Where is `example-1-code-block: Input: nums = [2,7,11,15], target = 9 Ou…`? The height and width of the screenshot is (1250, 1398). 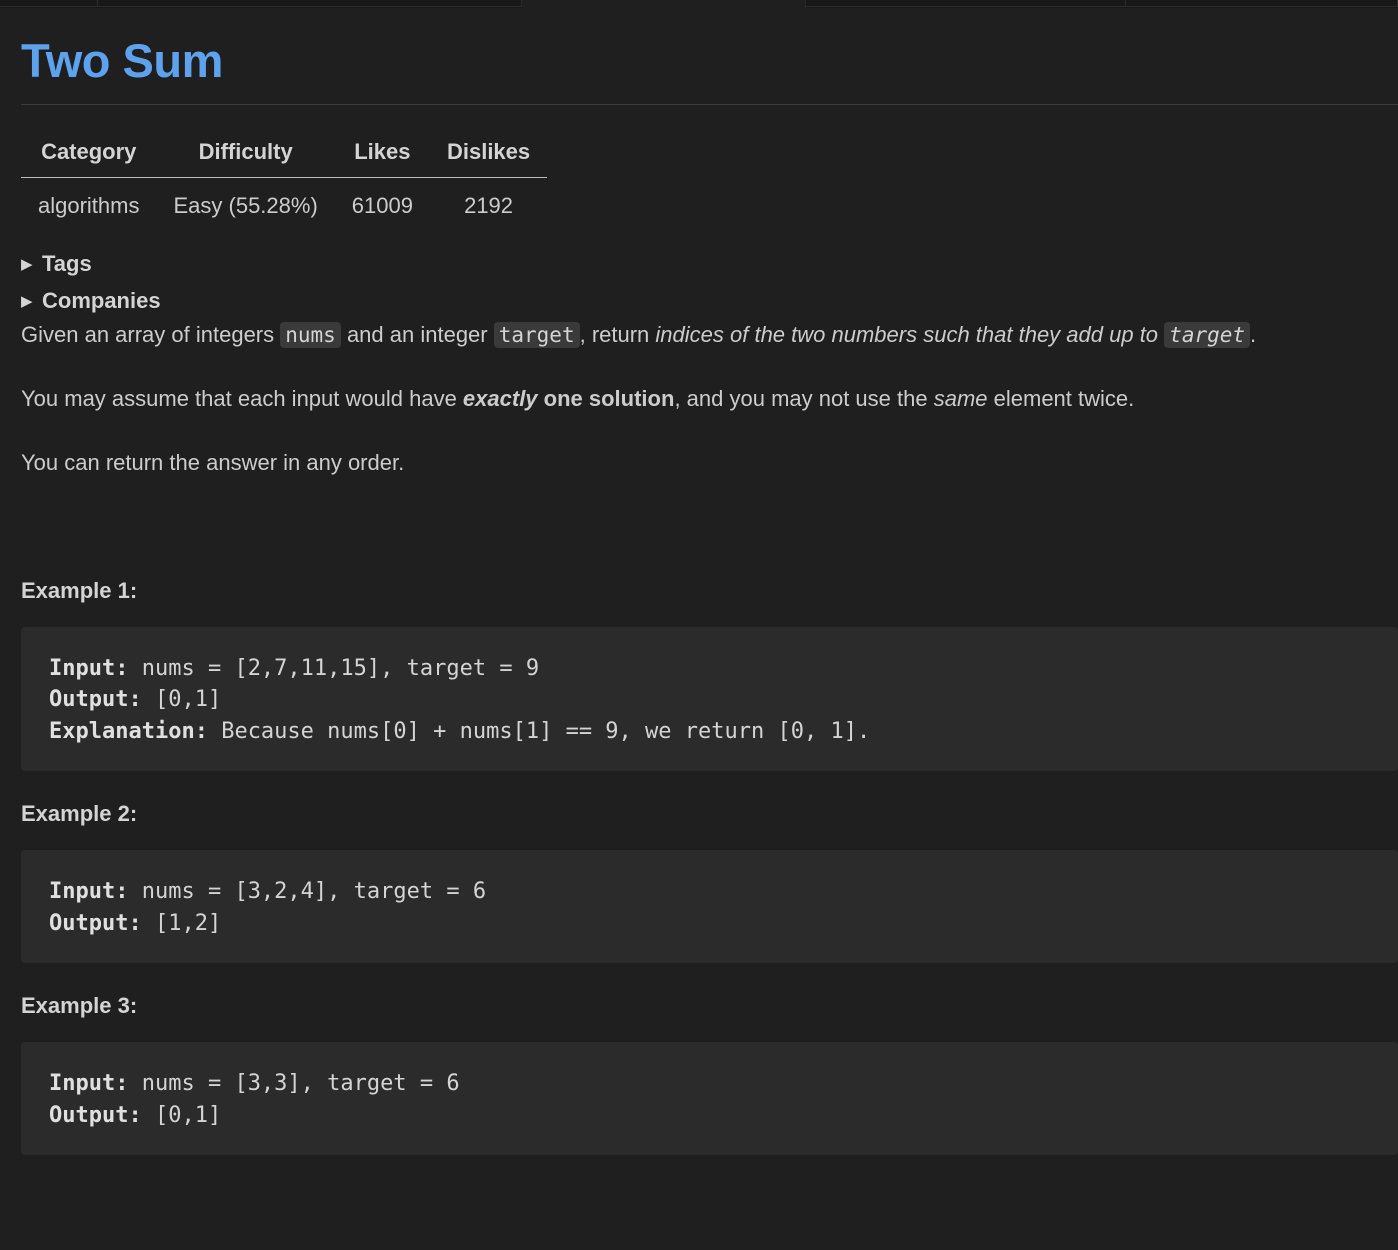
example-1-code-block: Input: nums = [2,7,11,15], target = 9 Ou… is located at coordinates (709, 698).